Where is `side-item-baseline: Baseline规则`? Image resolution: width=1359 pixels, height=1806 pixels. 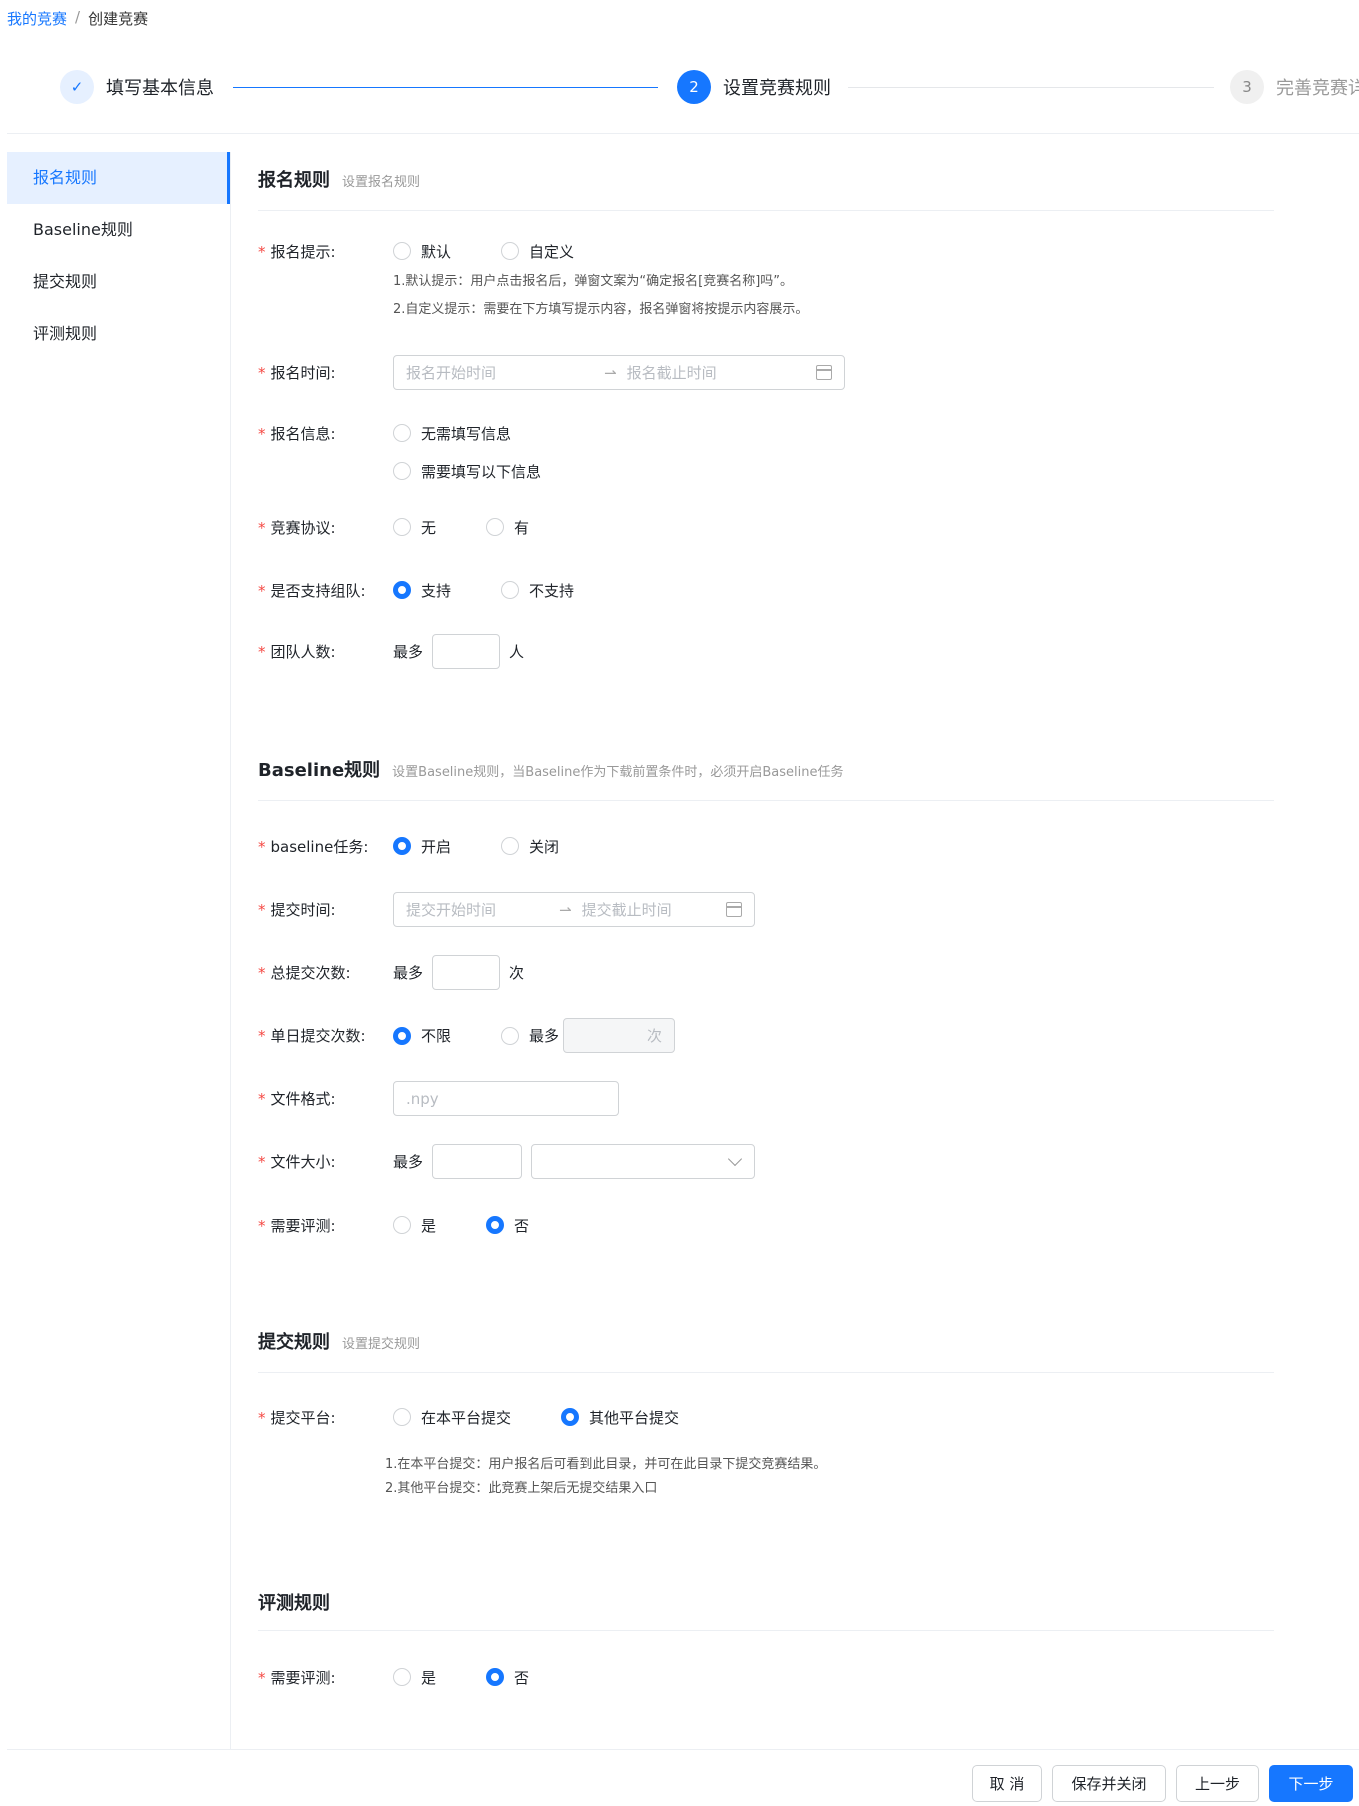
side-item-baseline: Baseline规则 is located at coordinates (118, 230).